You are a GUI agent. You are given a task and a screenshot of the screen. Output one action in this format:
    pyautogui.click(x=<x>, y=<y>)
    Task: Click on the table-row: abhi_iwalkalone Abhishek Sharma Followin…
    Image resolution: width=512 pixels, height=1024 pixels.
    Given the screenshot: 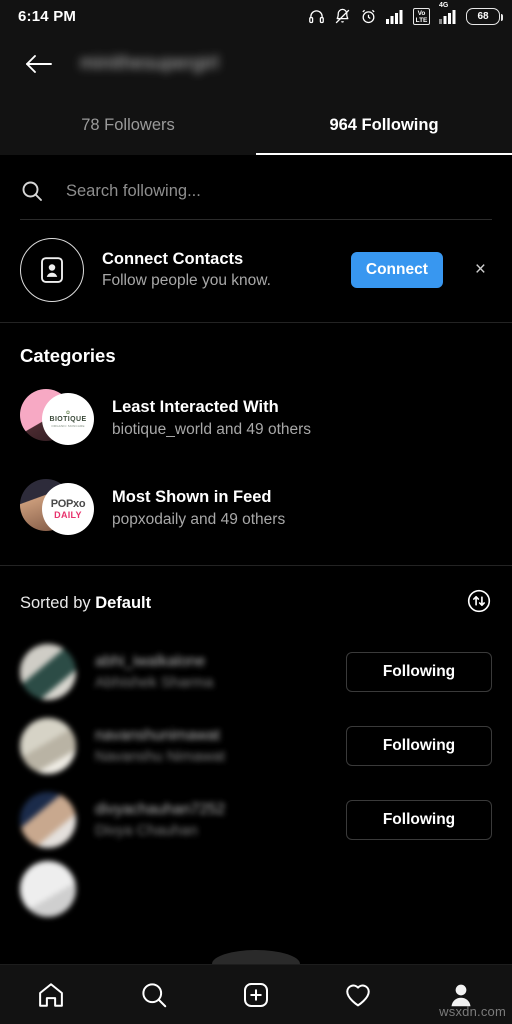 What is the action you would take?
    pyautogui.click(x=256, y=672)
    